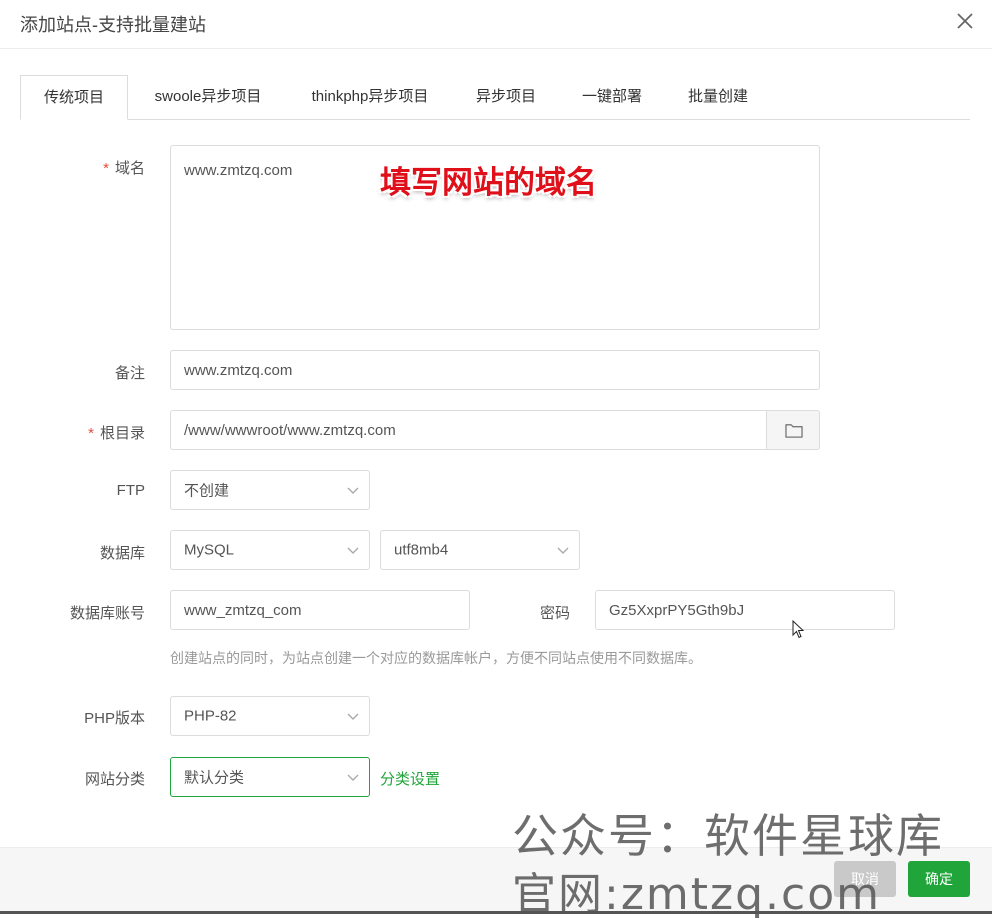 This screenshot has height=922, width=992. Describe the element at coordinates (116, 433) in the screenshot. I see `root-label: * 根目录` at that location.